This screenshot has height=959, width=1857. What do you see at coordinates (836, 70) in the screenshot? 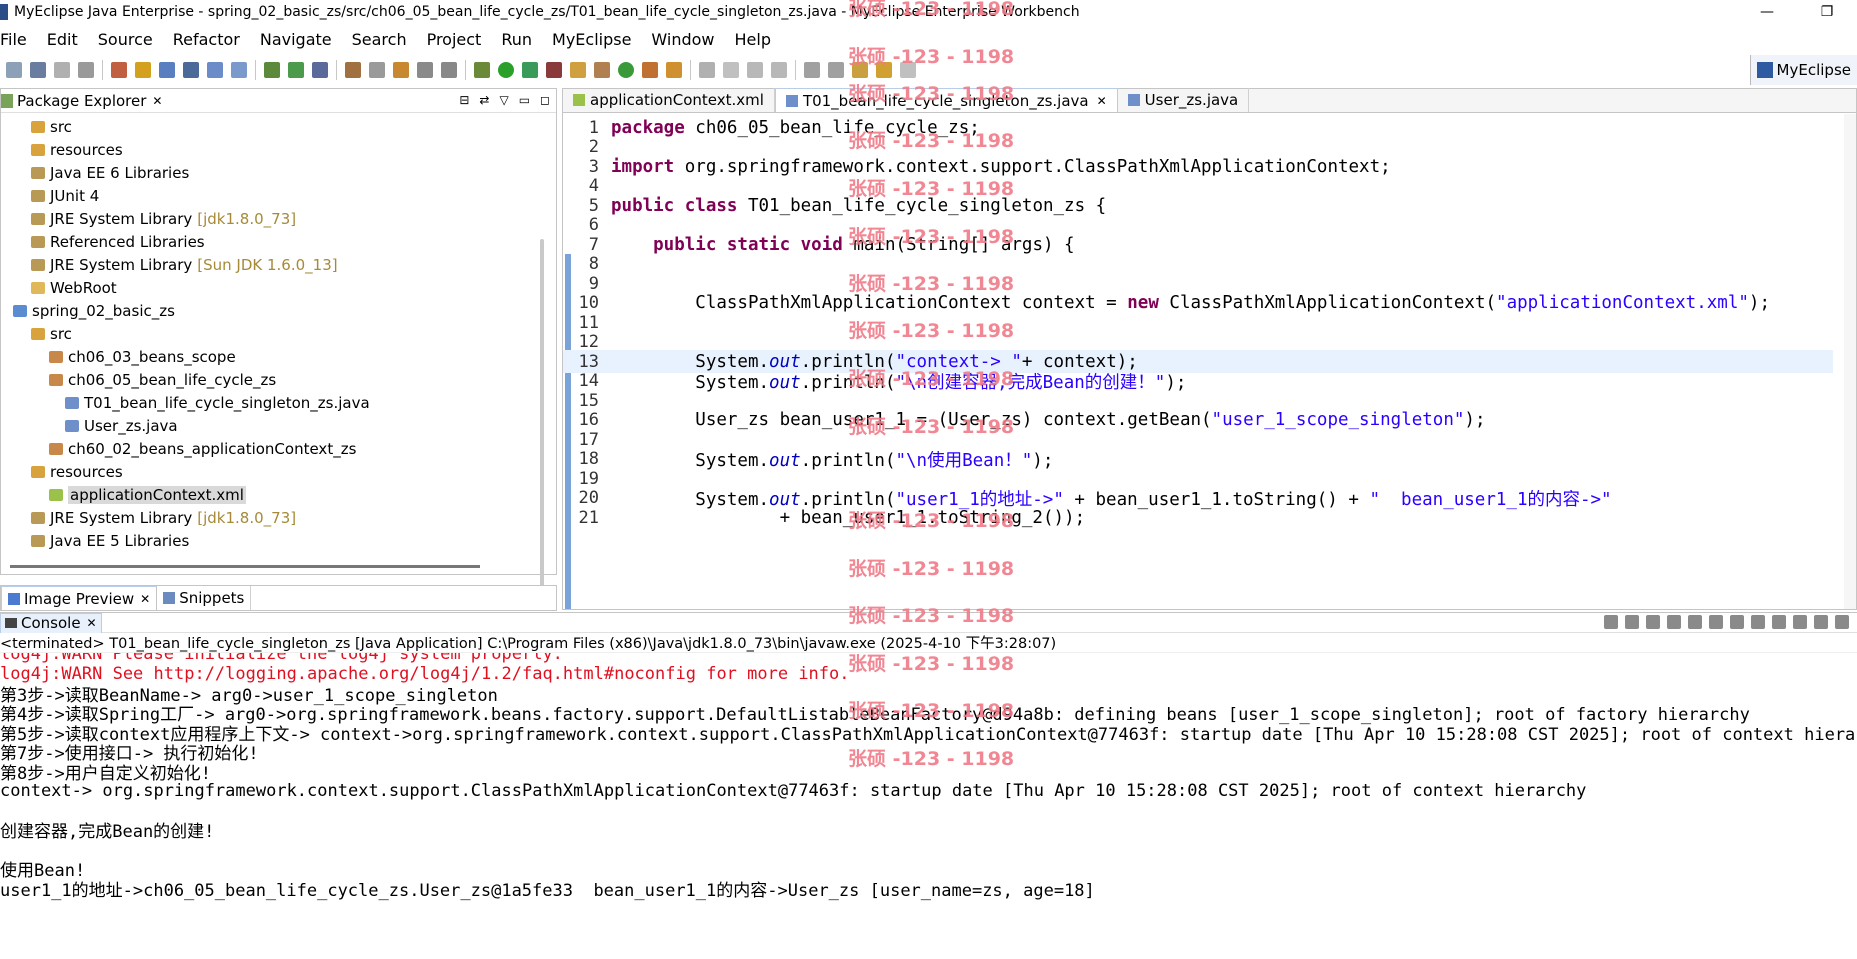
I see `prev-annotation-icon` at bounding box center [836, 70].